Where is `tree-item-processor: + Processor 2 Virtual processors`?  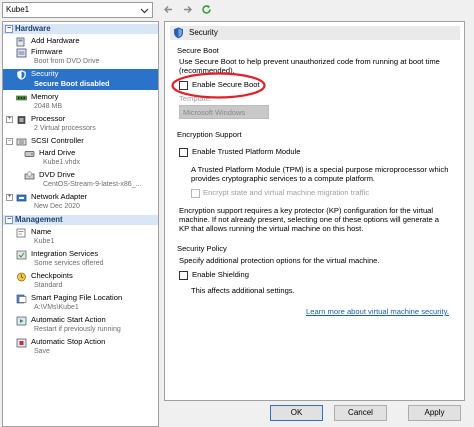
tree-item-processor: + Processor 2 Virtual processors is located at coordinates (80, 124).